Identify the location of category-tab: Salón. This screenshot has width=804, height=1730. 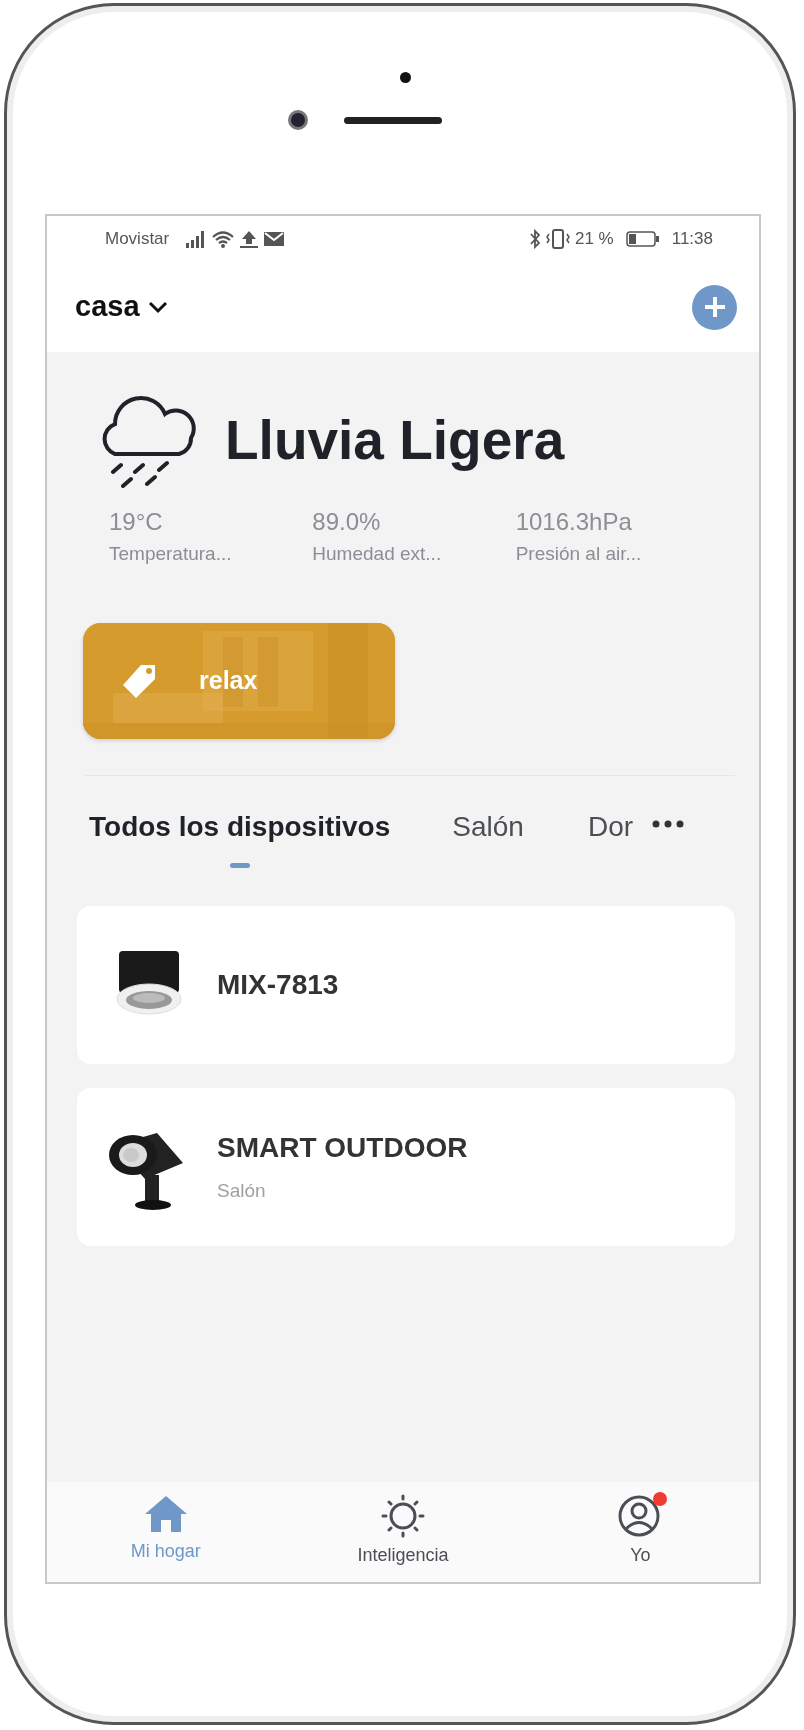
(488, 836).